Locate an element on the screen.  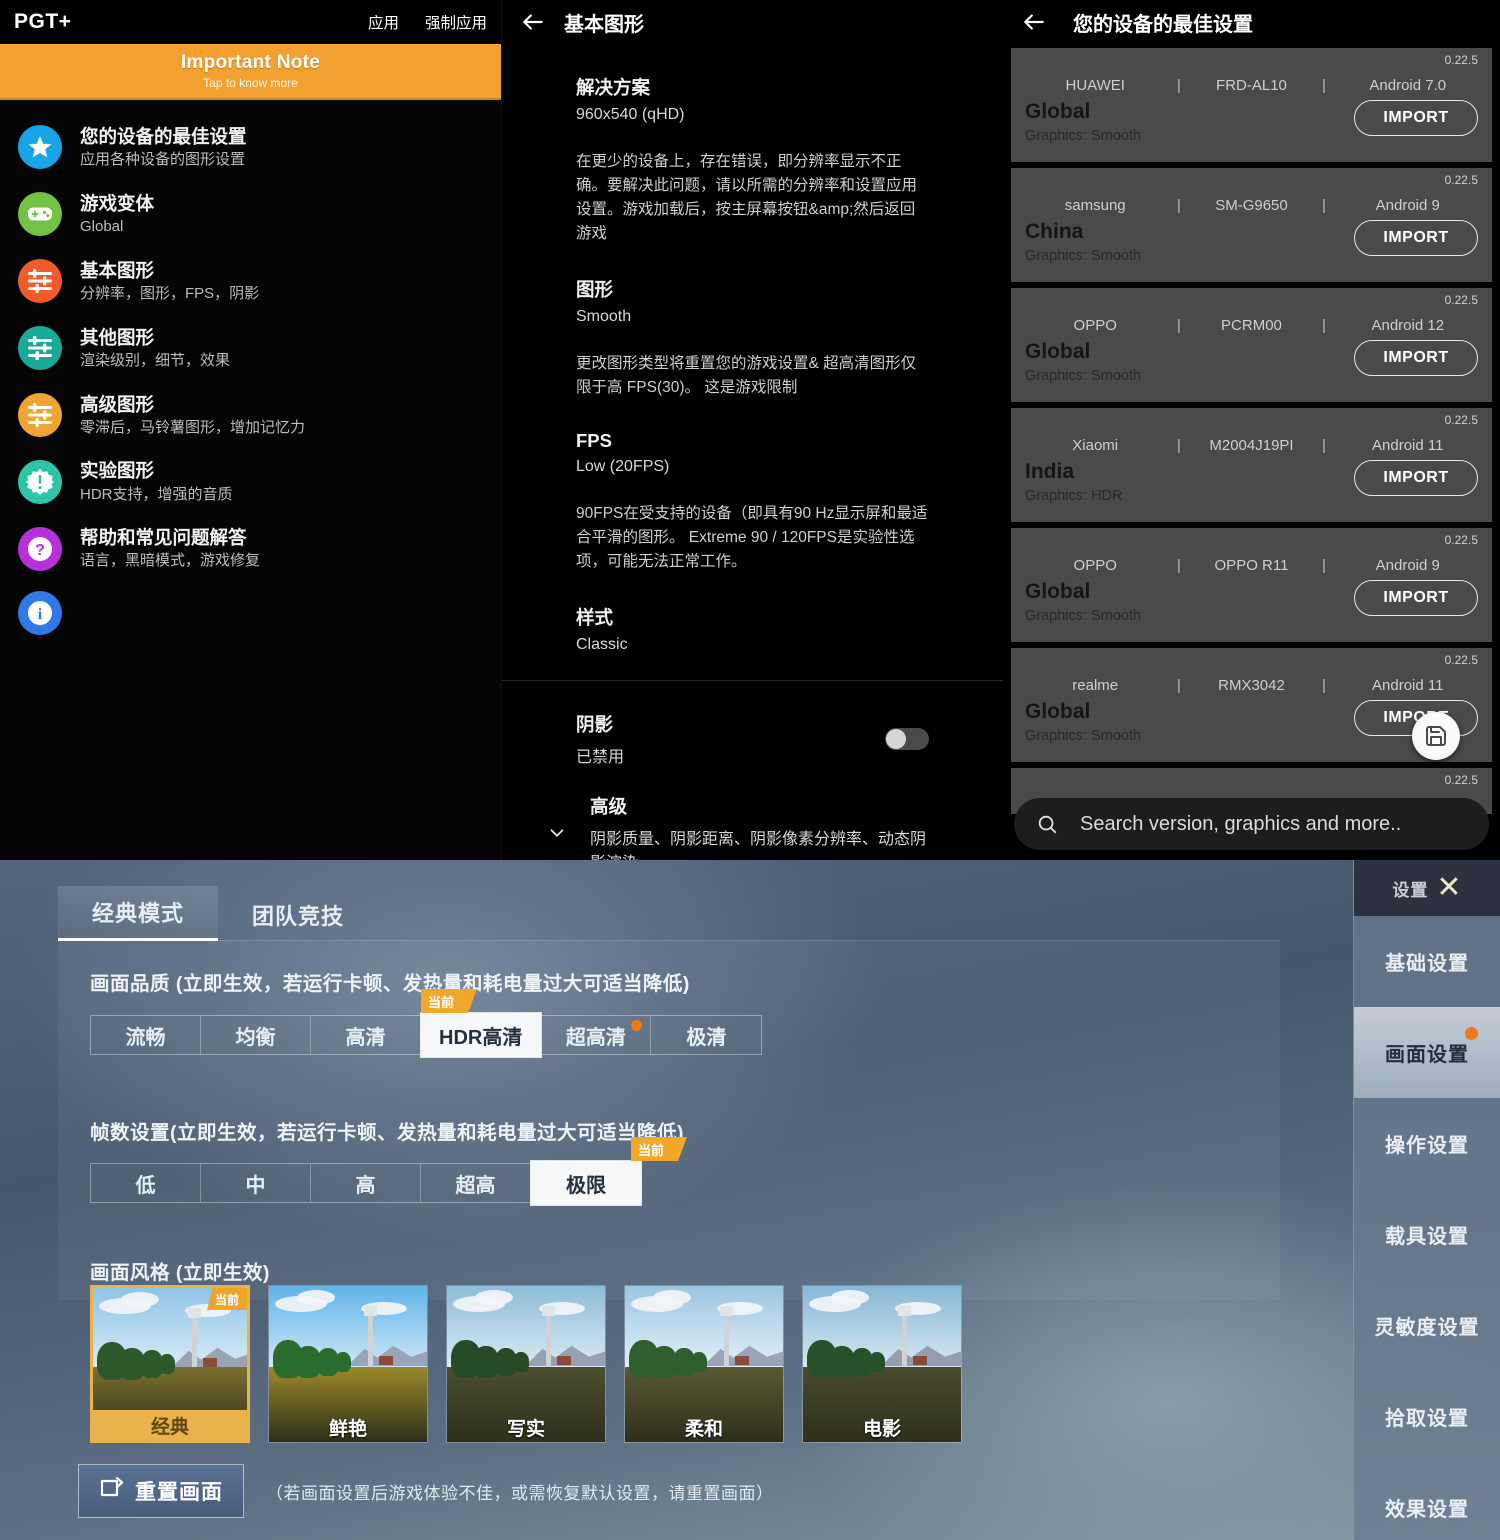
chevron-down-icon is located at coordinates (557, 833).